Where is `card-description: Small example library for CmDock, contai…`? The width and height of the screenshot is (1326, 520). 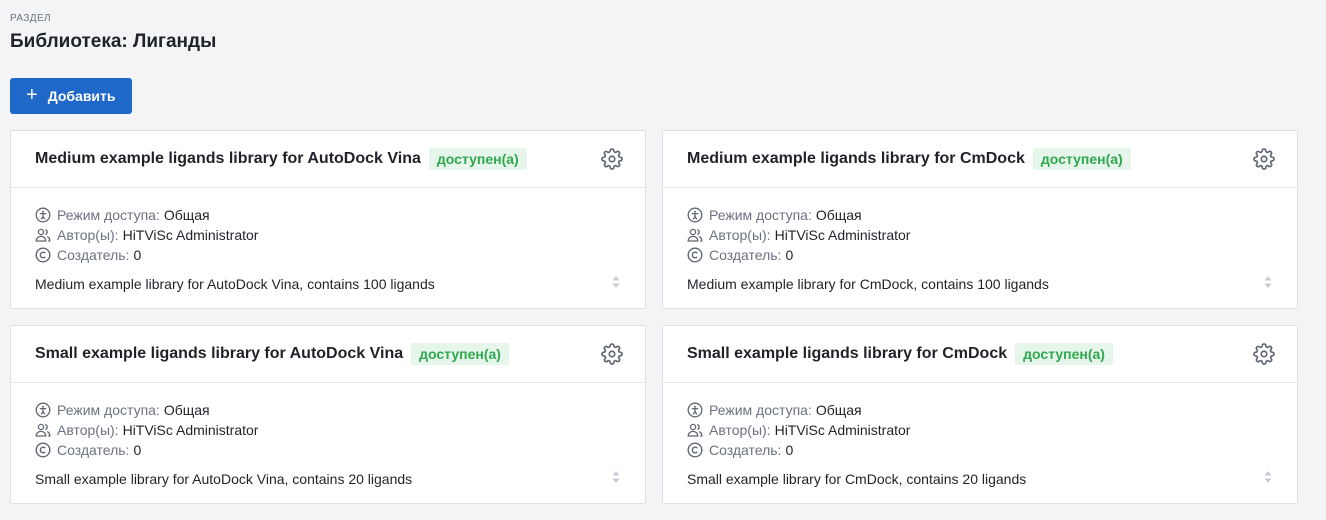 card-description: Small example library for CmDock, contai… is located at coordinates (857, 479).